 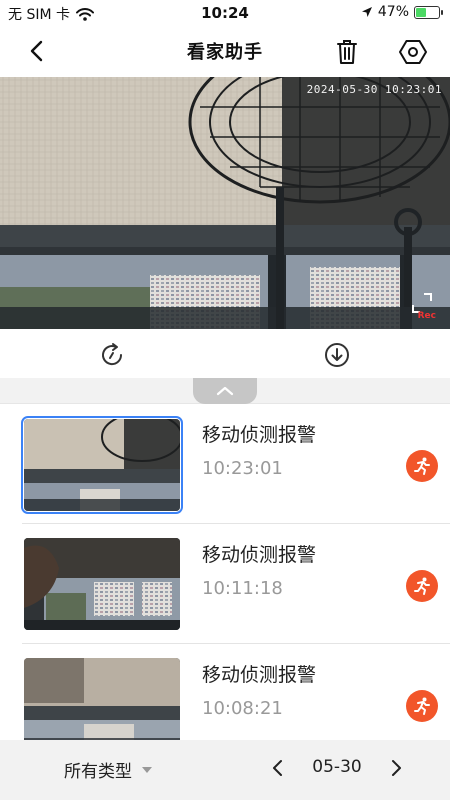 What do you see at coordinates (421, 12) in the screenshot?
I see `battery-level` at bounding box center [421, 12].